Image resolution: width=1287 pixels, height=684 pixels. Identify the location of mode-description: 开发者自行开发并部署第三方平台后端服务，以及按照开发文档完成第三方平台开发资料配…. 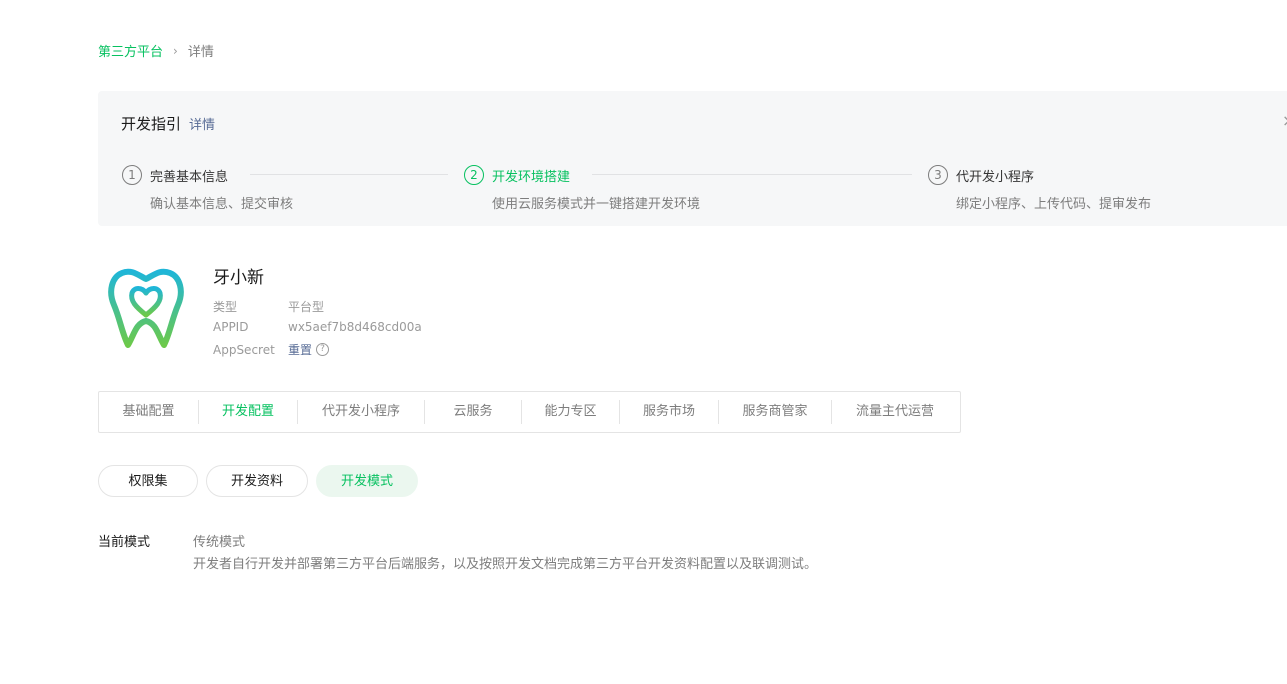
(505, 564).